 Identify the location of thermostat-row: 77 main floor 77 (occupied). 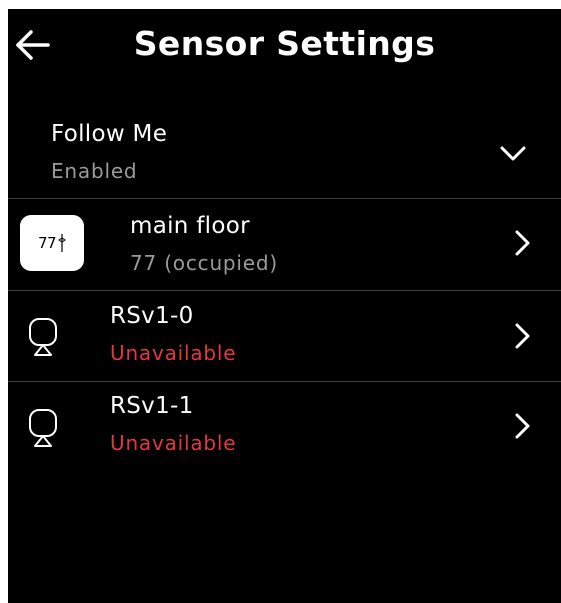
(284, 244).